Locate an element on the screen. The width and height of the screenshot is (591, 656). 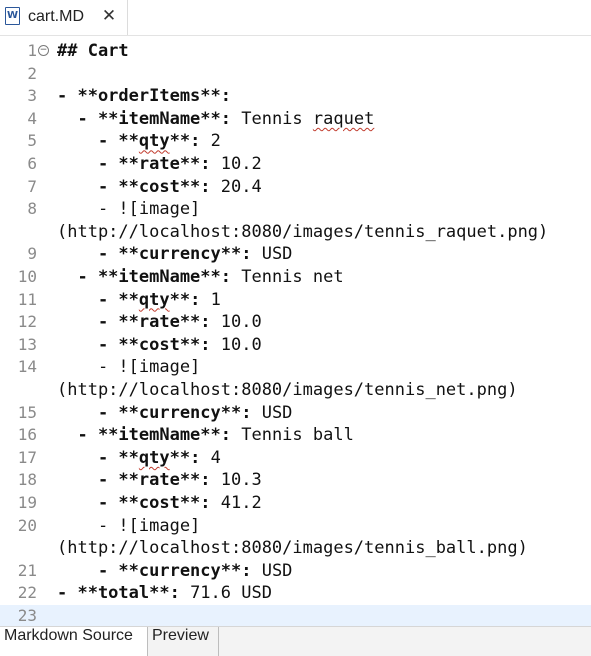
code-token: - **rate**: is located at coordinates (134, 164).